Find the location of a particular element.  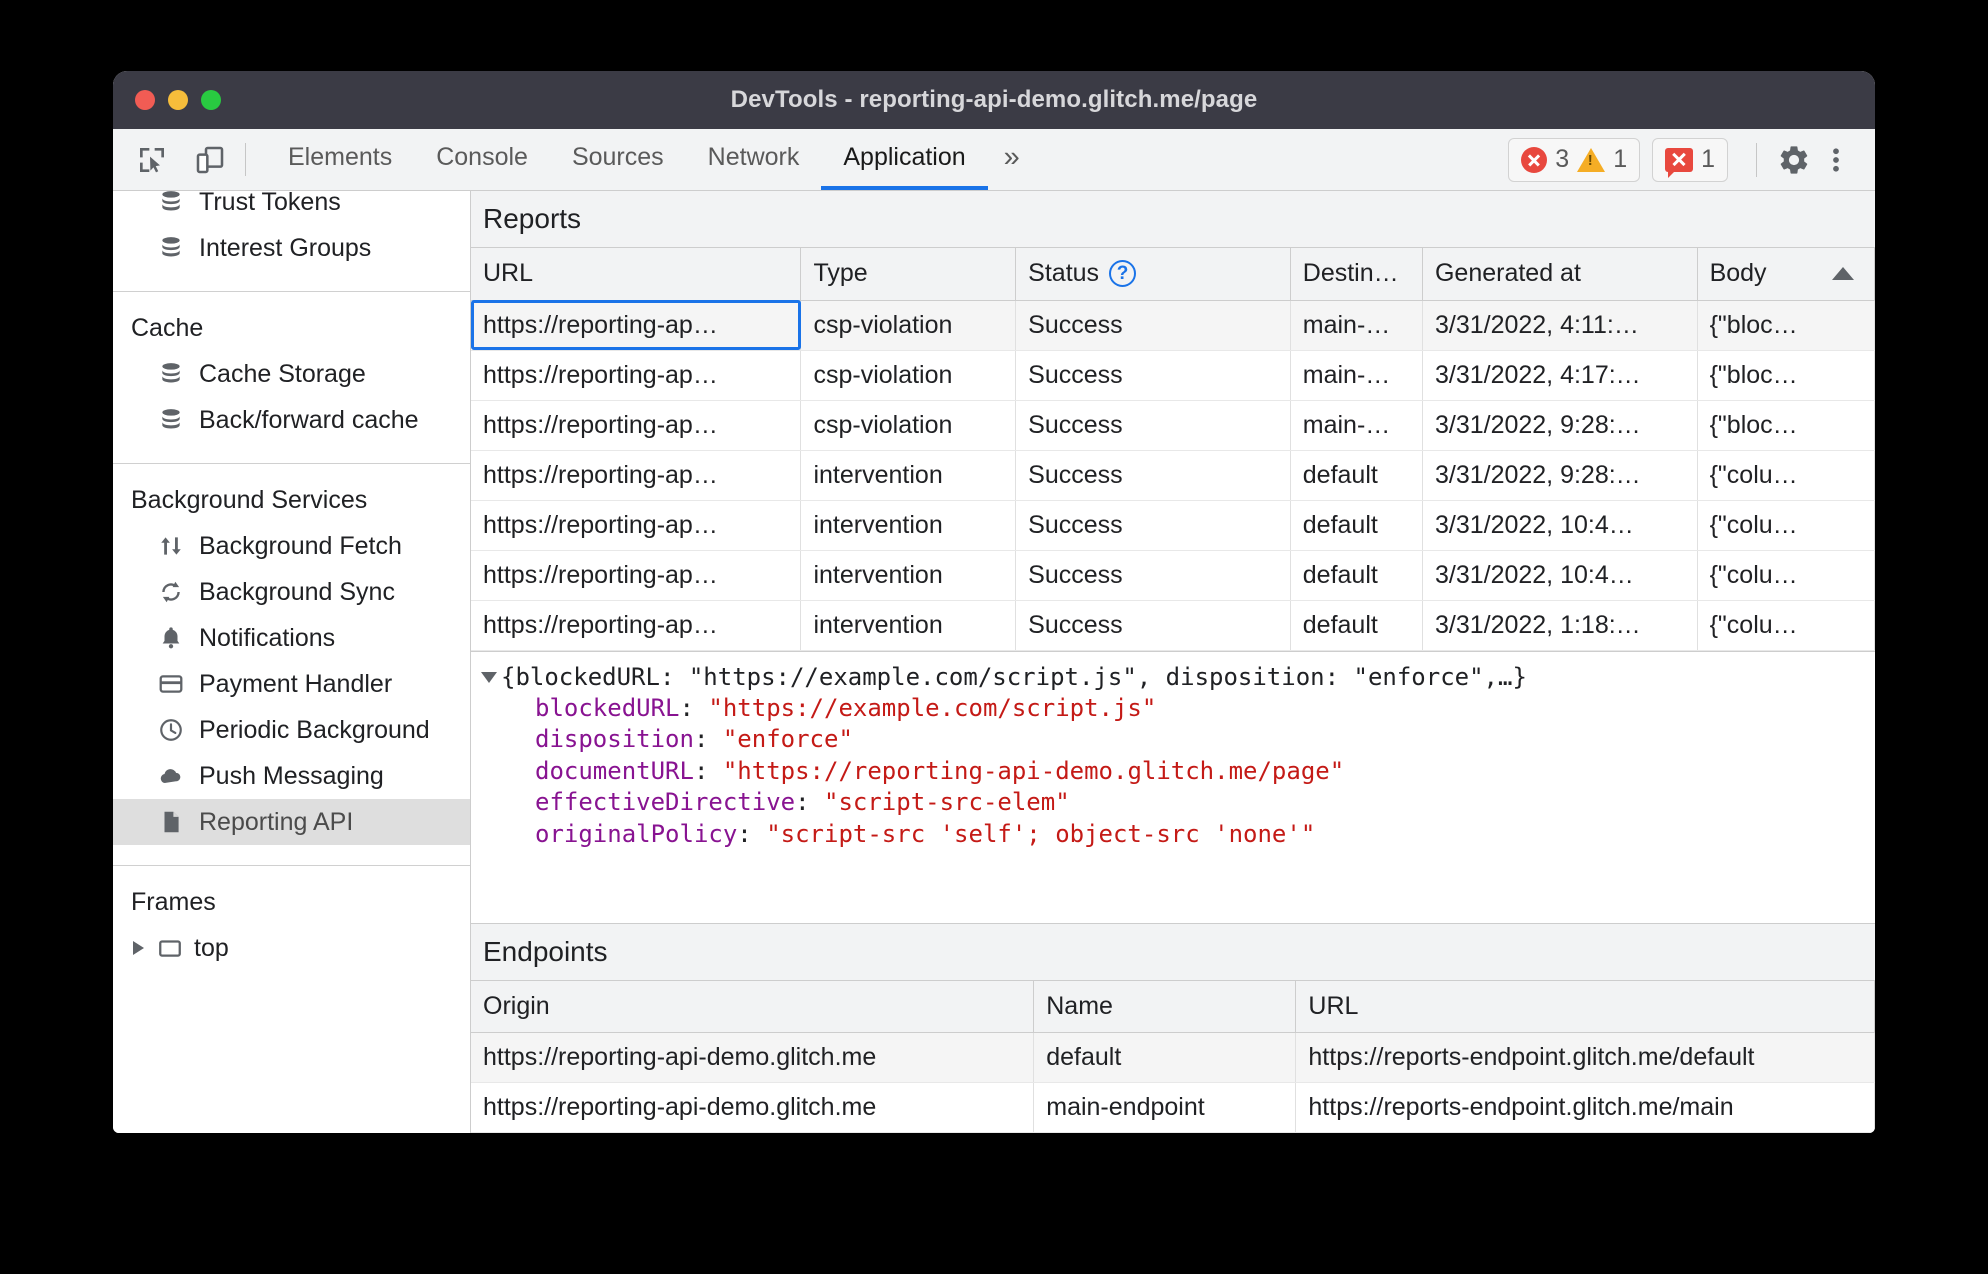

close-window-button is located at coordinates (145, 100).